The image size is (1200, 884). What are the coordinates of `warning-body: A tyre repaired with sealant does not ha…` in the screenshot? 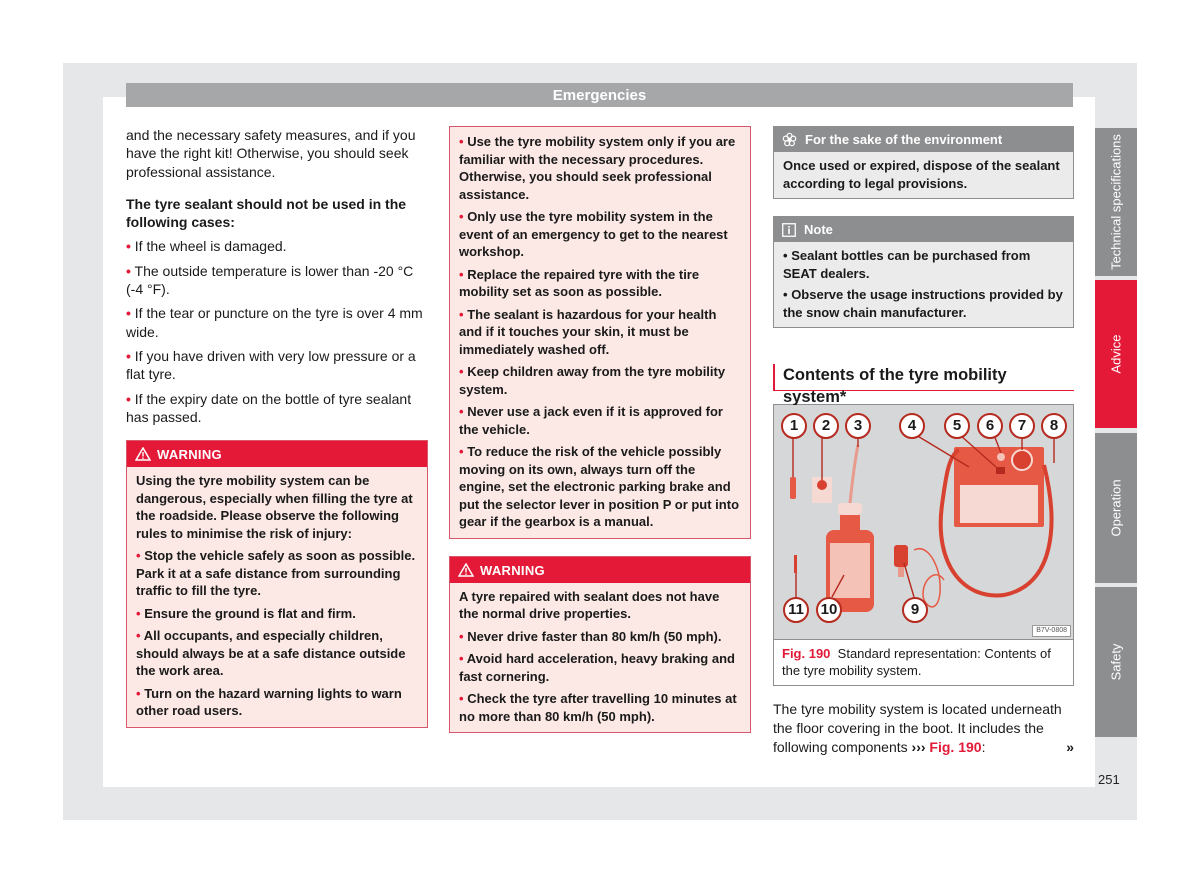 It's located at (600, 658).